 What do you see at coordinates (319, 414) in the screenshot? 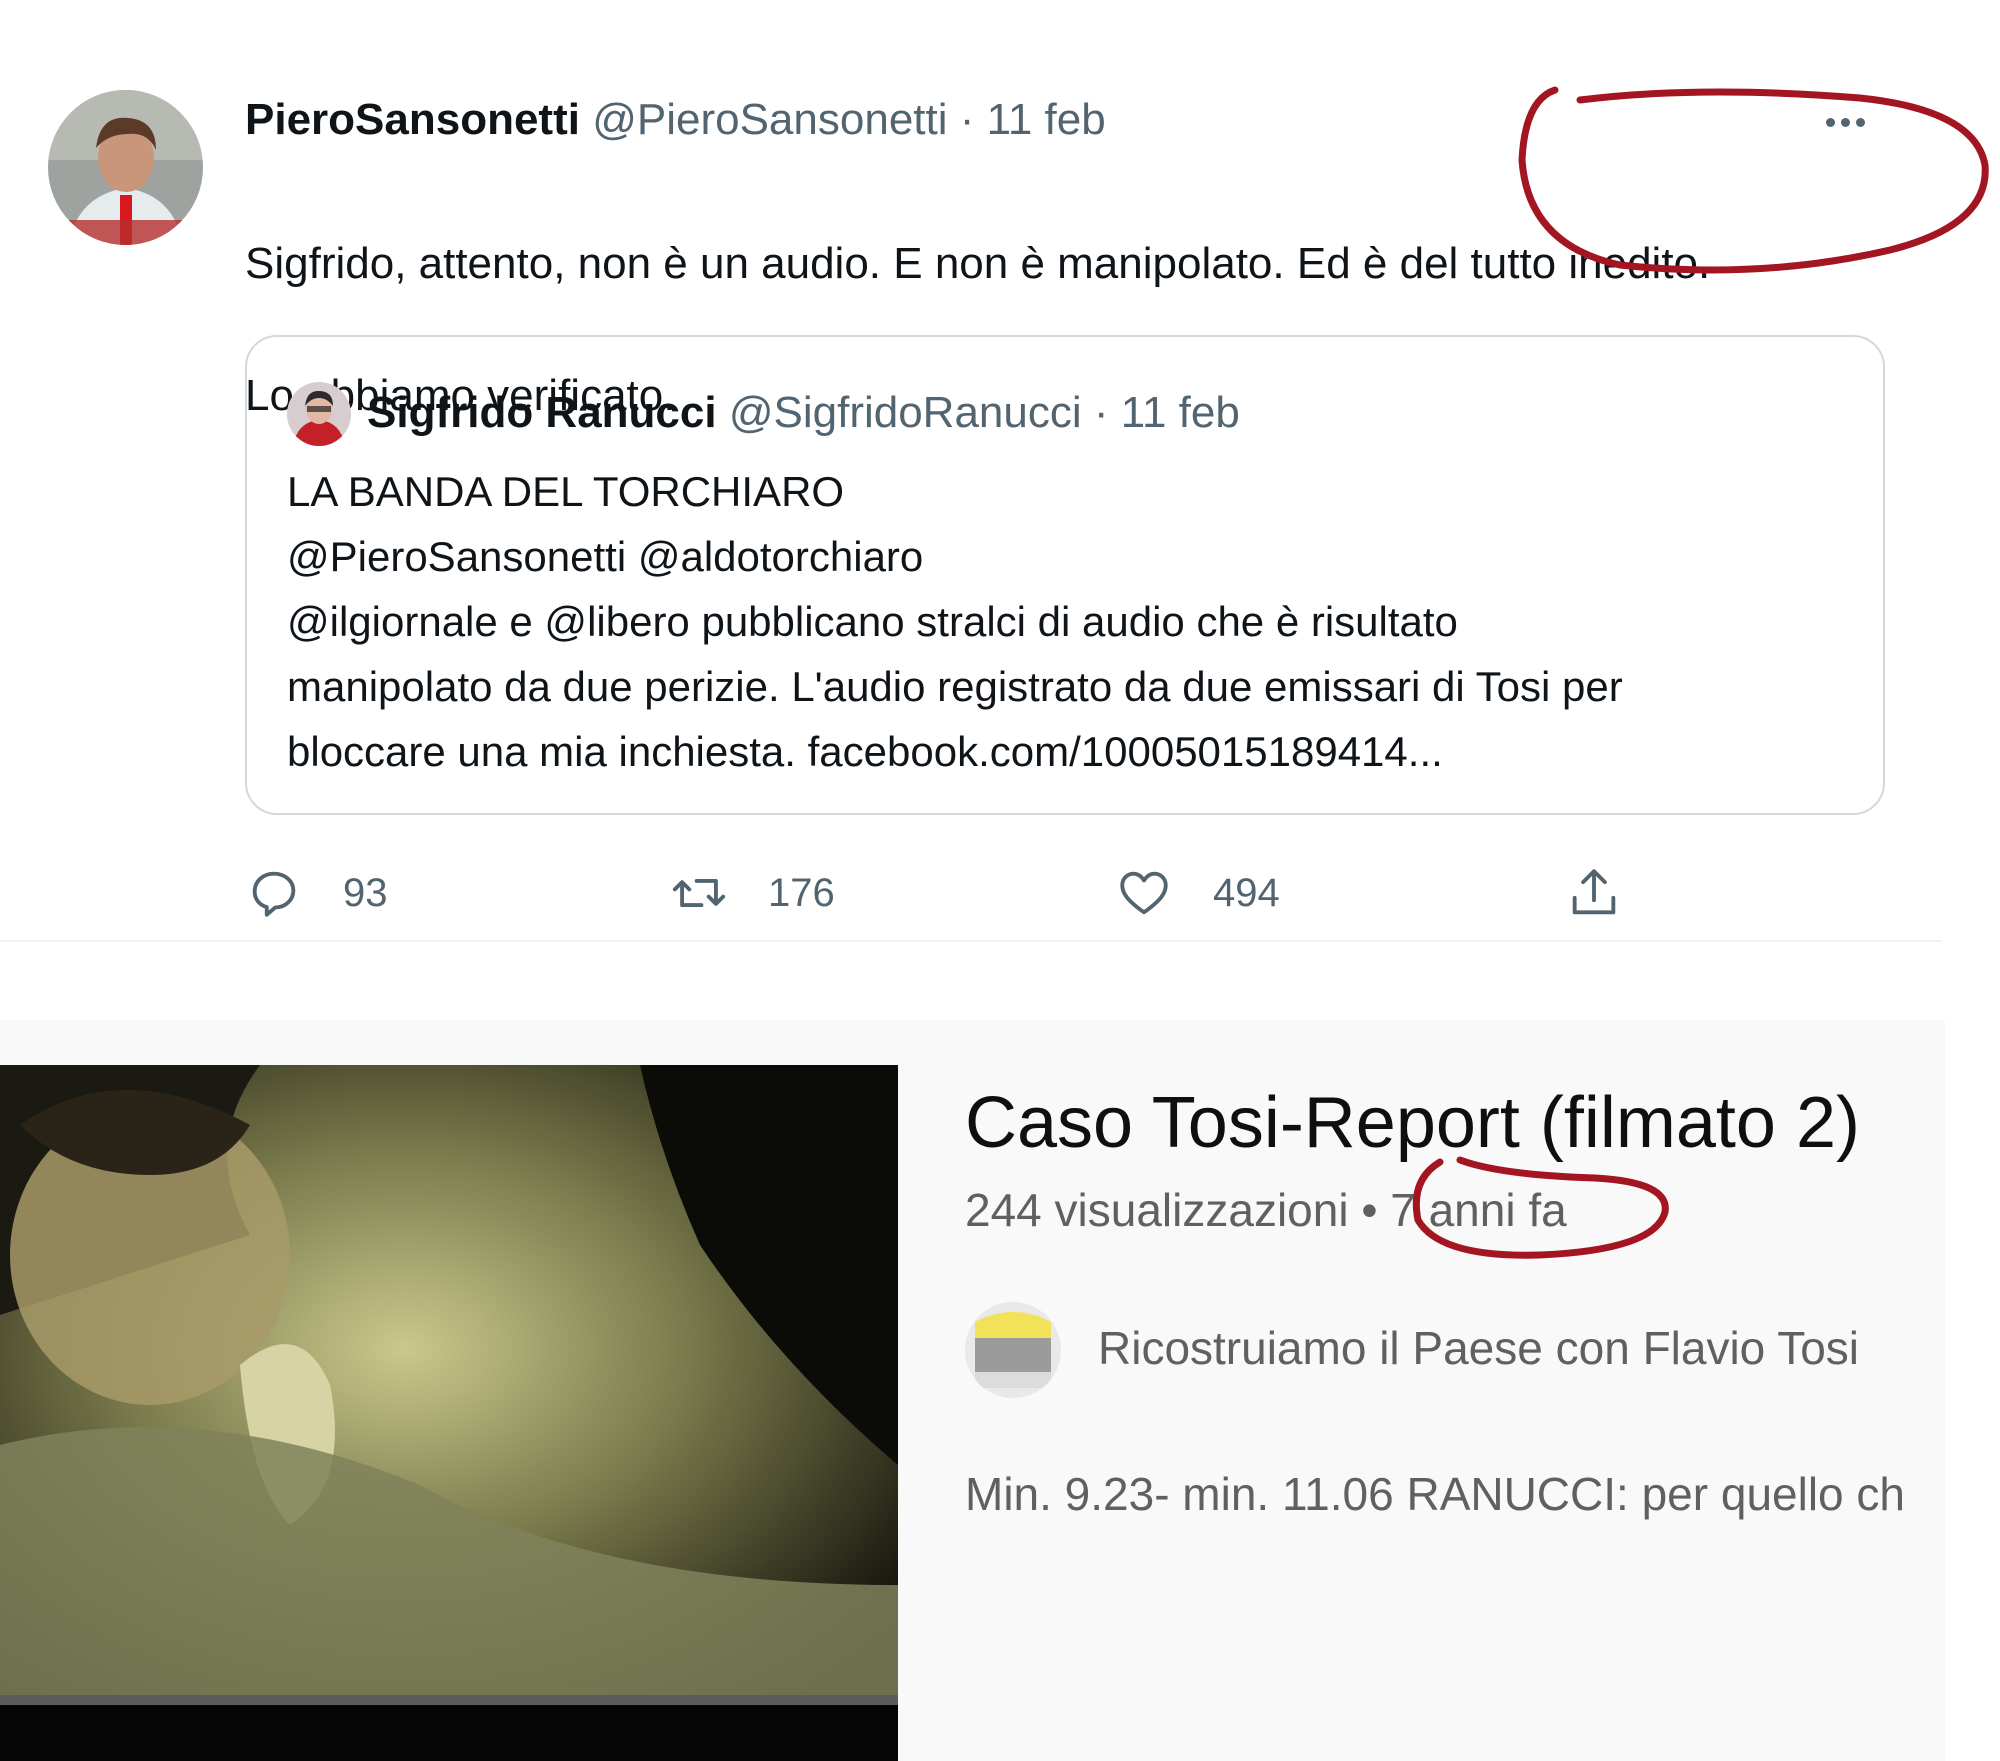
I see `quoted-author-avatar` at bounding box center [319, 414].